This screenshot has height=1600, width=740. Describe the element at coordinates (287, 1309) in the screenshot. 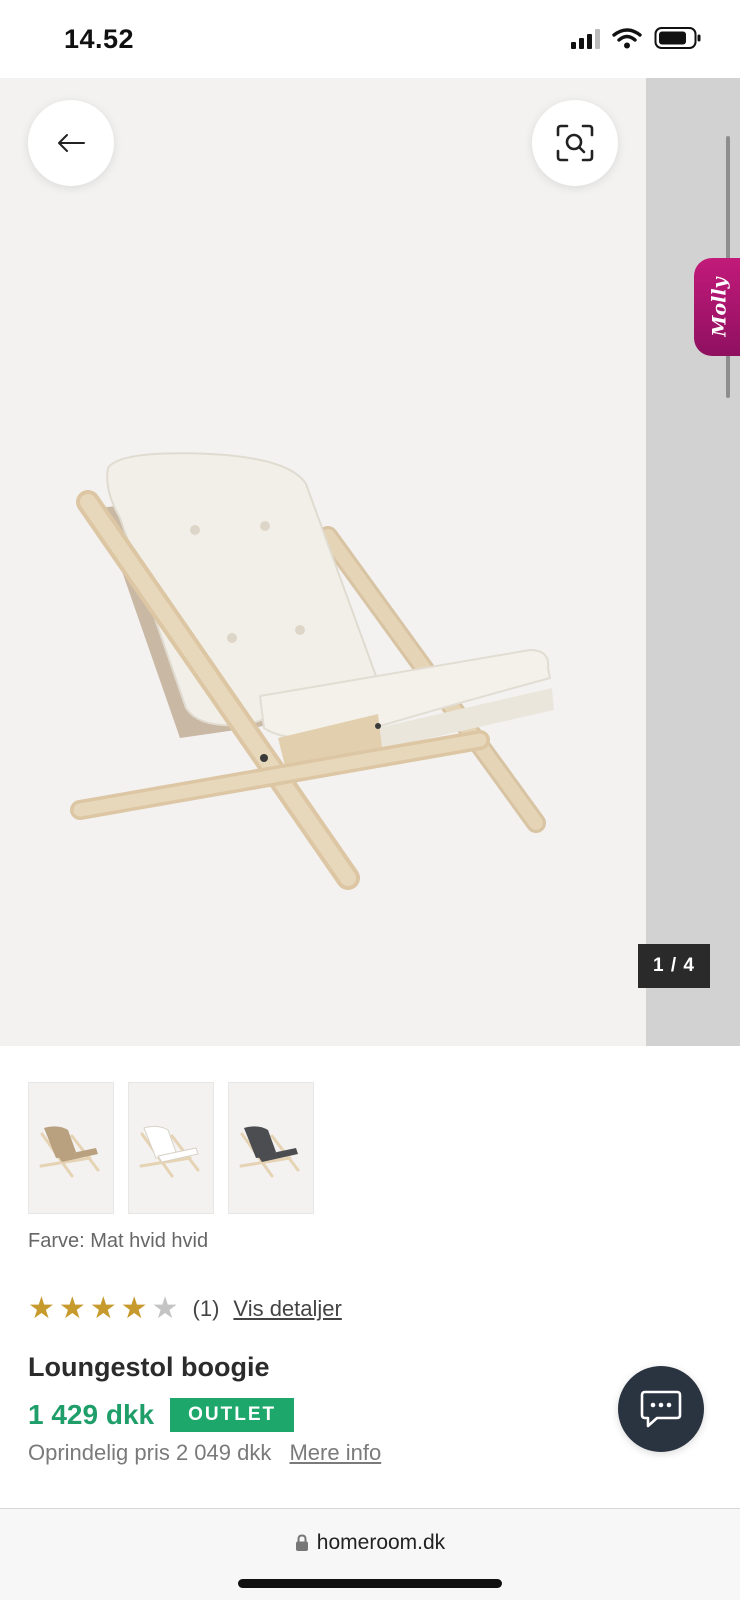

I see `review-details-link: Vis detaljer` at that location.